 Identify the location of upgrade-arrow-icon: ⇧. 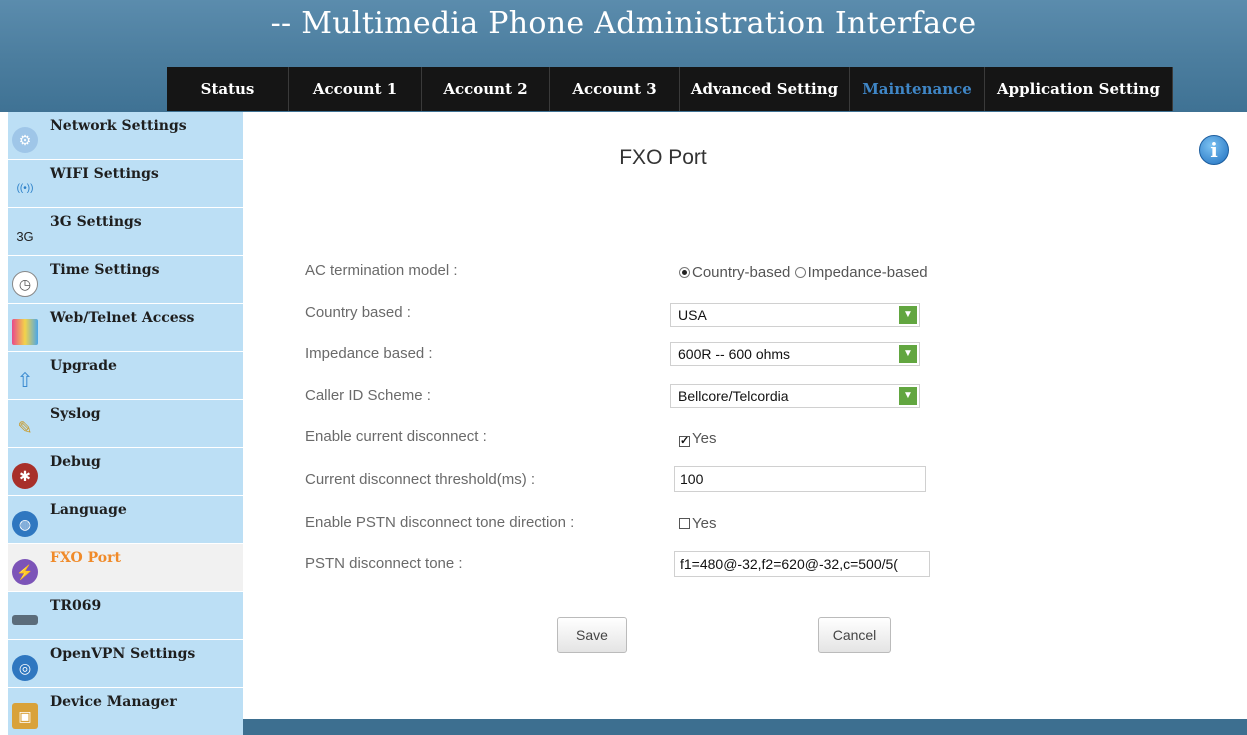
(25, 380).